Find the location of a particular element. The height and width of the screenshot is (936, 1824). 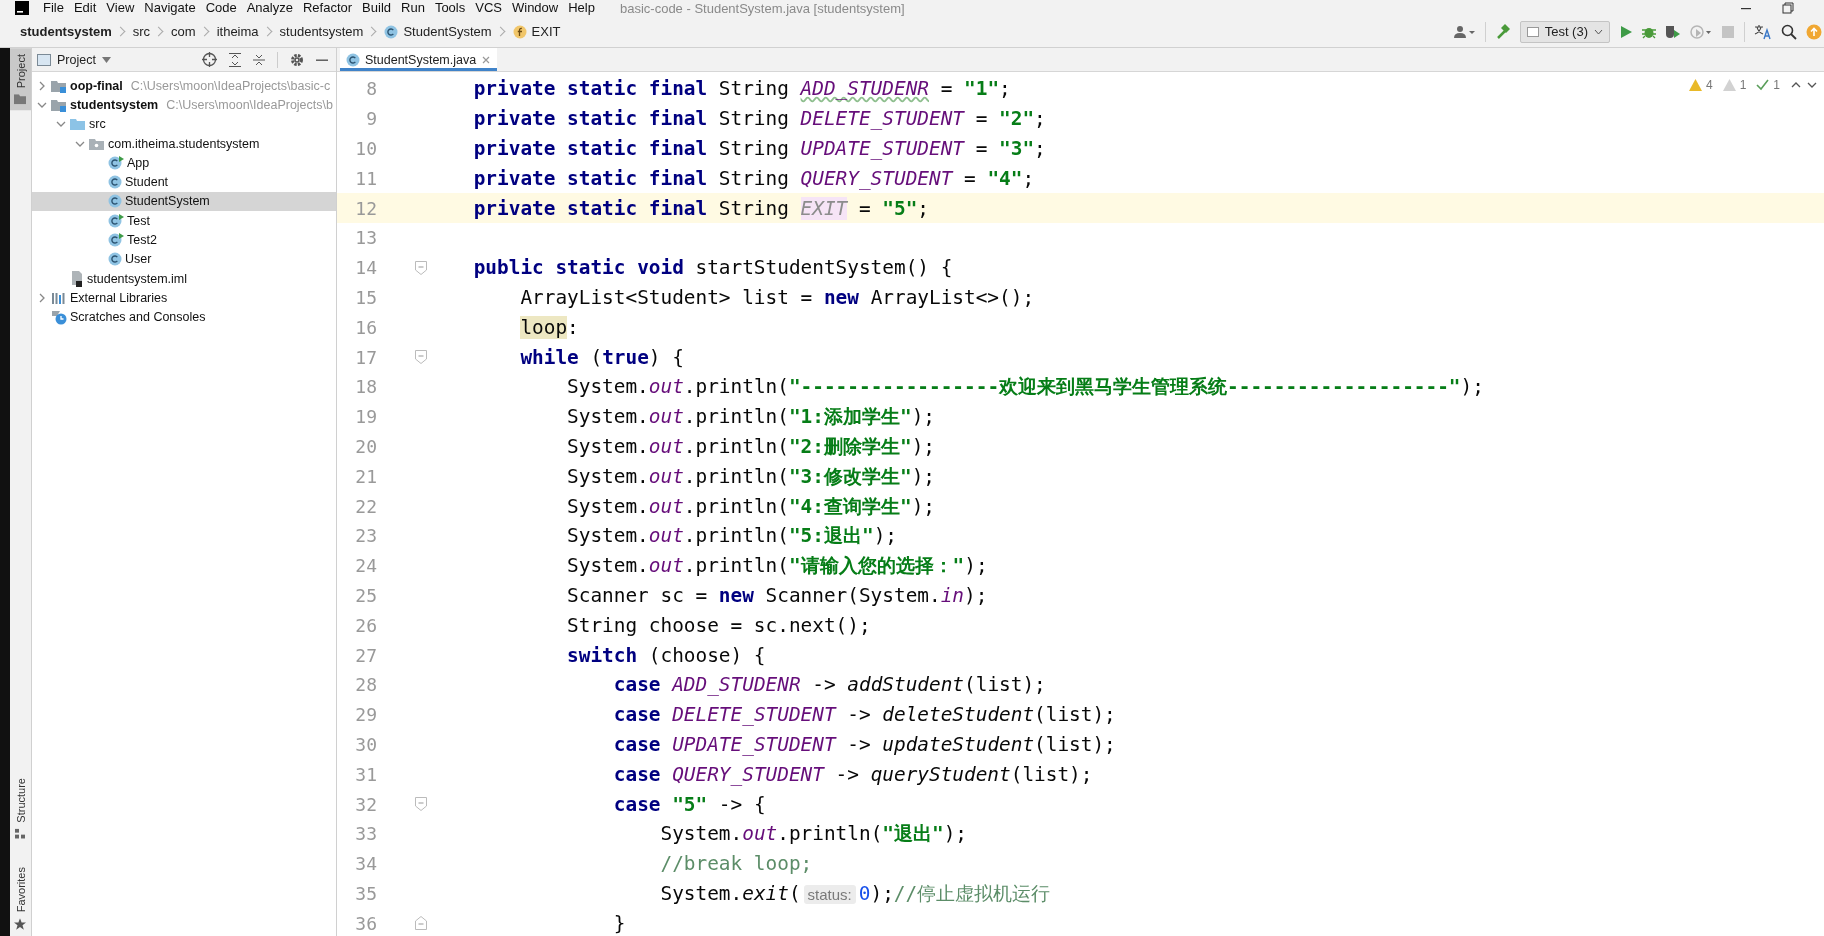

field-icon is located at coordinates (519, 31).